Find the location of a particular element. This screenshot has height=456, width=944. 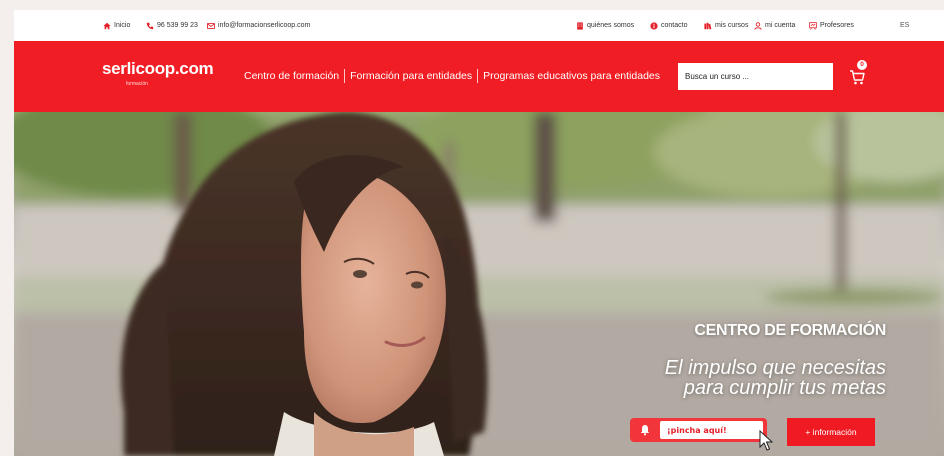

home-link: Inicio is located at coordinates (116, 25).